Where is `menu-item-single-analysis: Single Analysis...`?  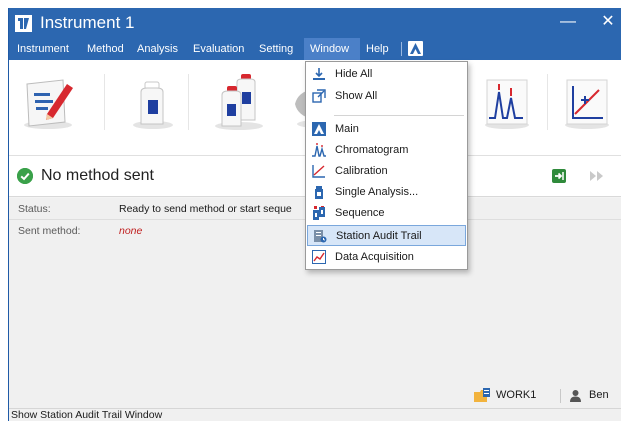
menu-item-single-analysis: Single Analysis... is located at coordinates (386, 192).